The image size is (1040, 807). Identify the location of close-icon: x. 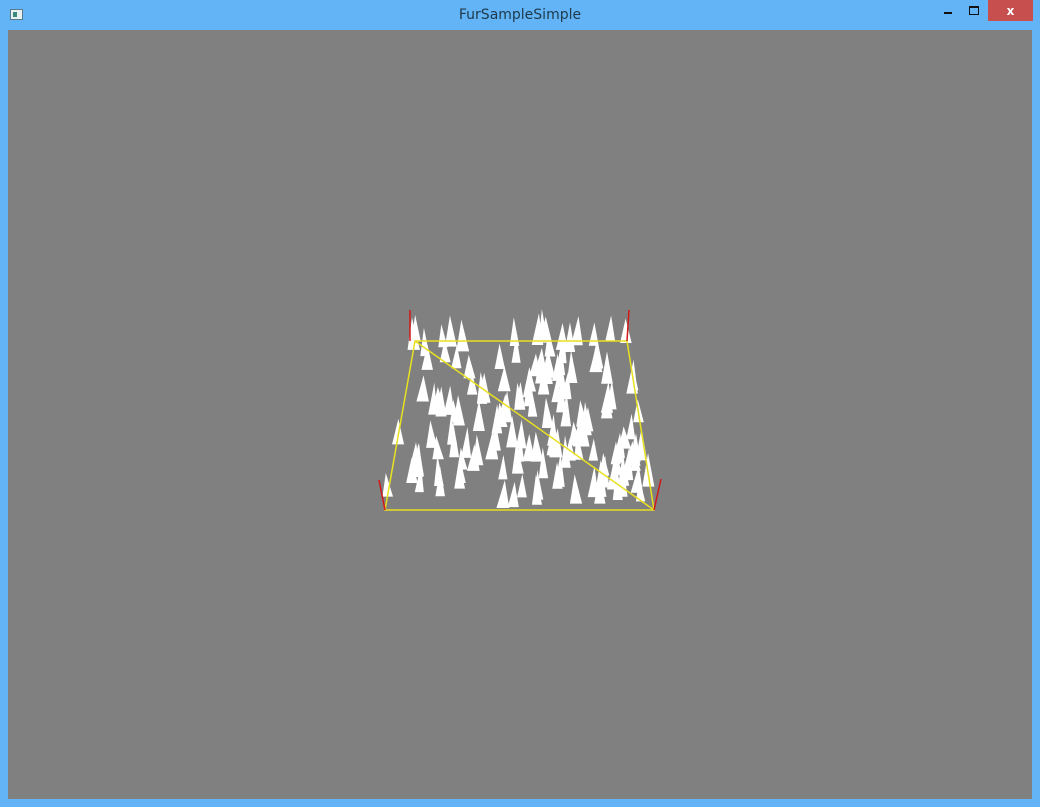
(1010, 10).